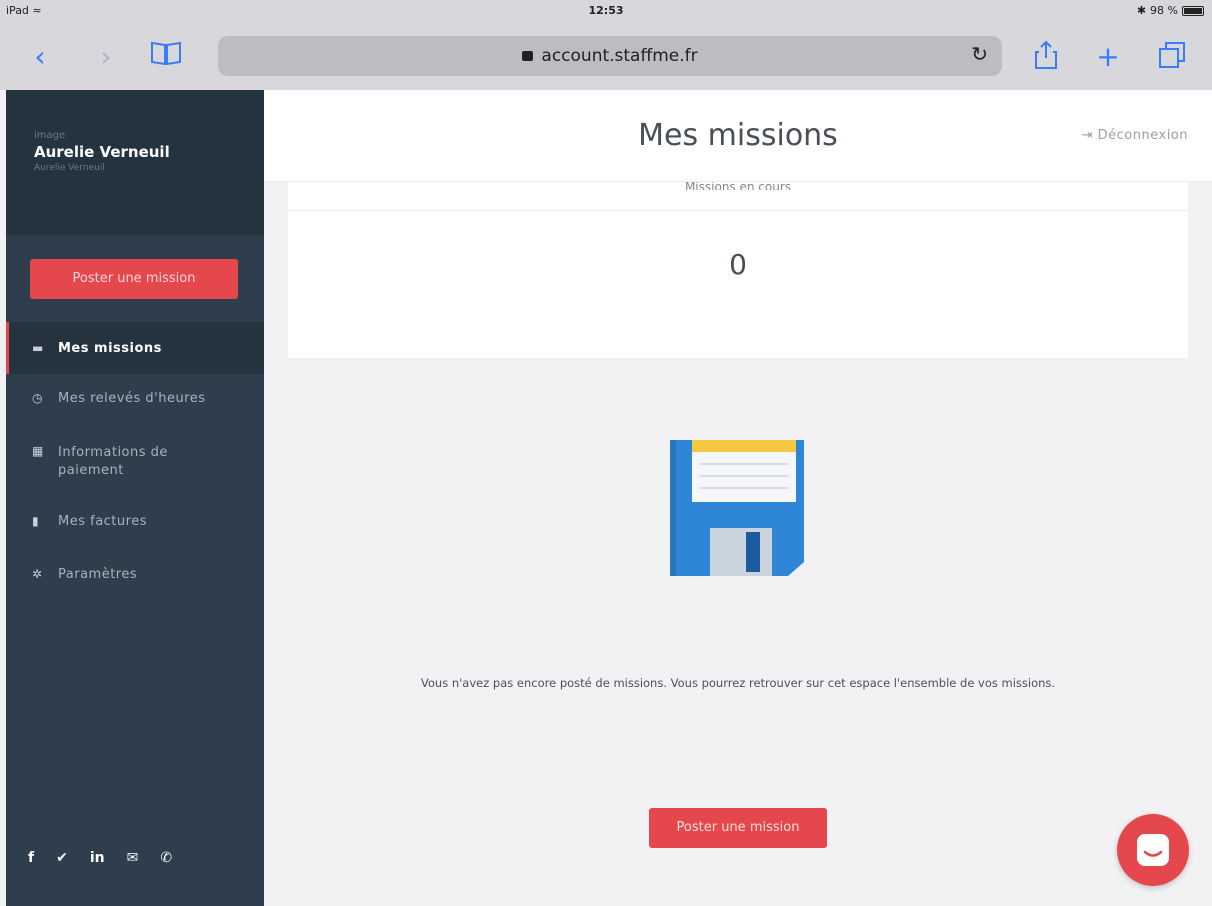  I want to click on bookmarks-icon, so click(166, 57).